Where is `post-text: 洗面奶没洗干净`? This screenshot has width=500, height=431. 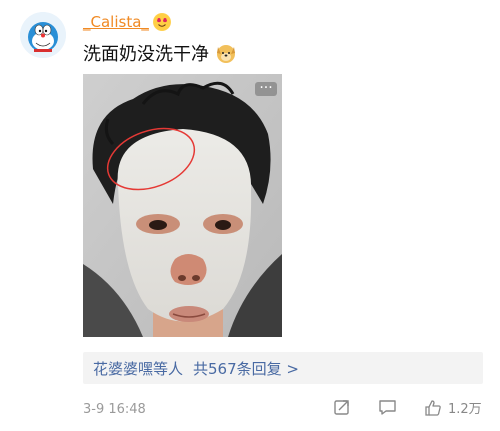
post-text: 洗面奶没洗干净 is located at coordinates (146, 54).